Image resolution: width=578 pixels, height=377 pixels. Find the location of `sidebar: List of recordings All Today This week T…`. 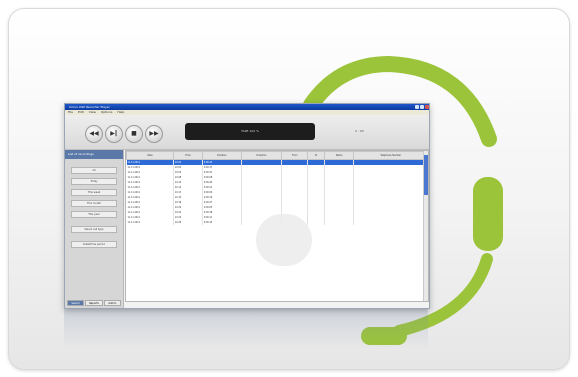

sidebar: List of recordings All Today This week T… is located at coordinates (94, 229).